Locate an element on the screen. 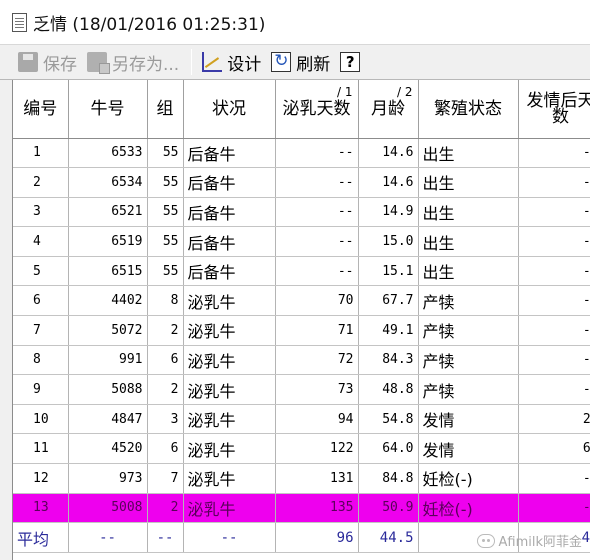 The height and width of the screenshot is (560, 590). cell-id: 13 is located at coordinates (41, 508).